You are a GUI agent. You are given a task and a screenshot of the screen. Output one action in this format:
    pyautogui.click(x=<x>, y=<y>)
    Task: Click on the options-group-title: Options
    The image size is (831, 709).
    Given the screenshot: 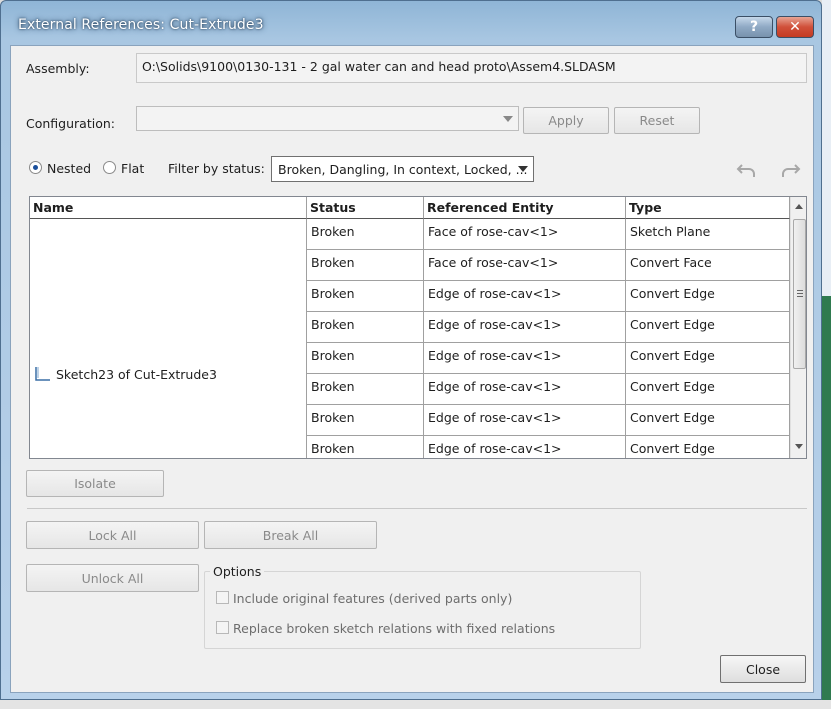 What is the action you would take?
    pyautogui.click(x=237, y=571)
    